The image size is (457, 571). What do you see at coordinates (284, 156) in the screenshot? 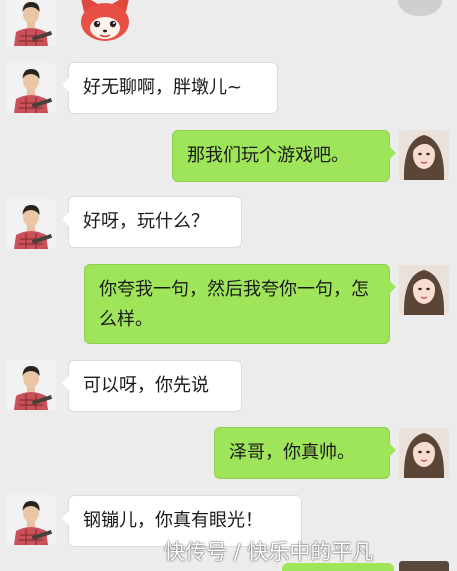
I see `message-bubble-outgoing: 那我们玩个游戏吧。` at bounding box center [284, 156].